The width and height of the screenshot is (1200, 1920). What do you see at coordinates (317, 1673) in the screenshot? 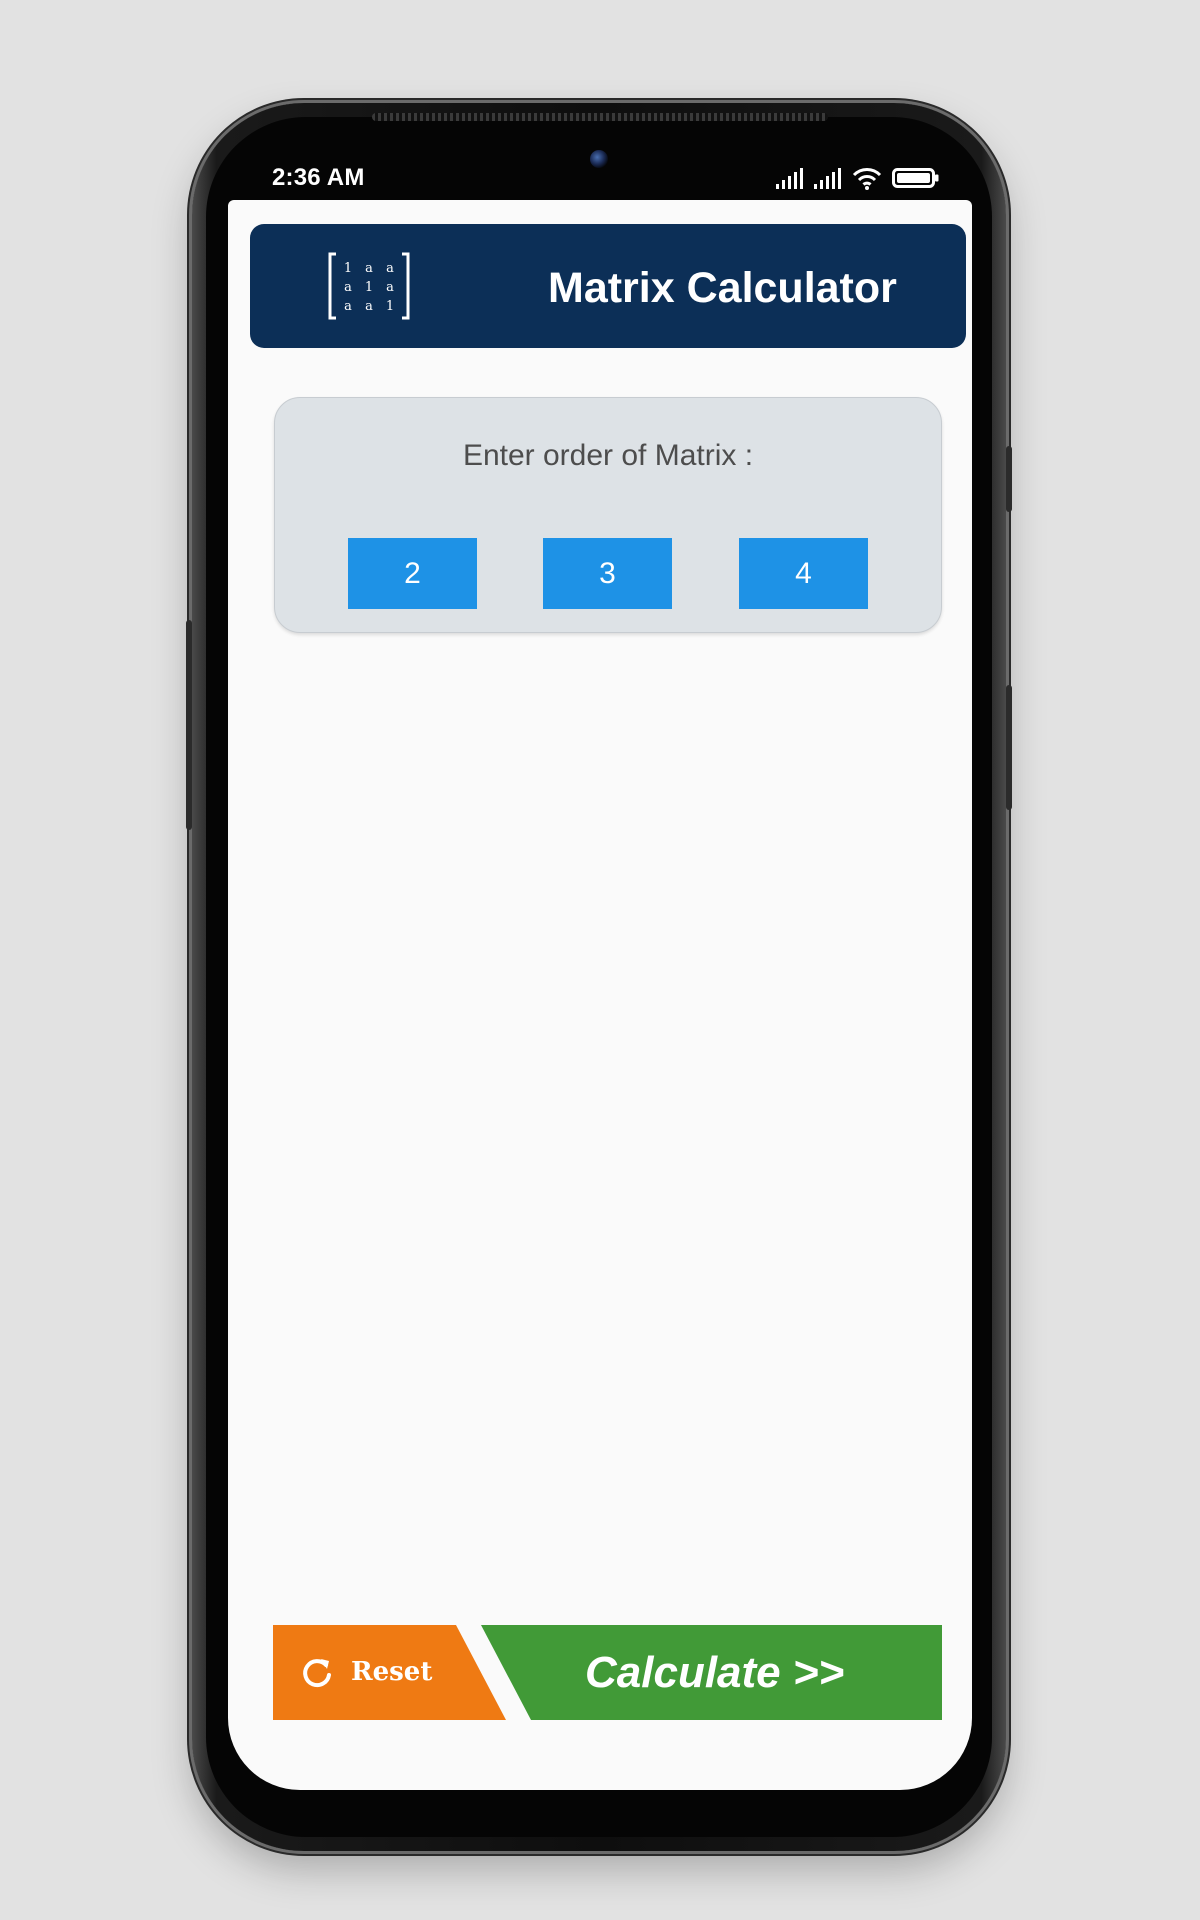
I see `refresh-icon` at bounding box center [317, 1673].